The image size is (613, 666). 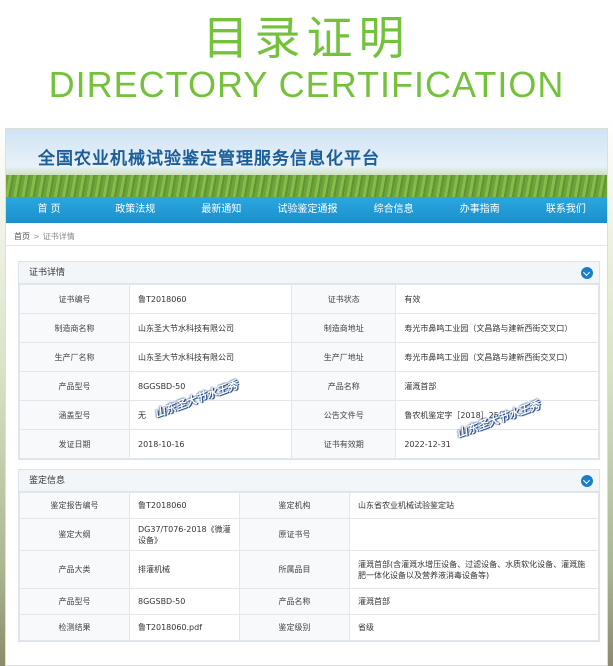 I want to click on field-label: 鉴定级别, so click(x=294, y=627).